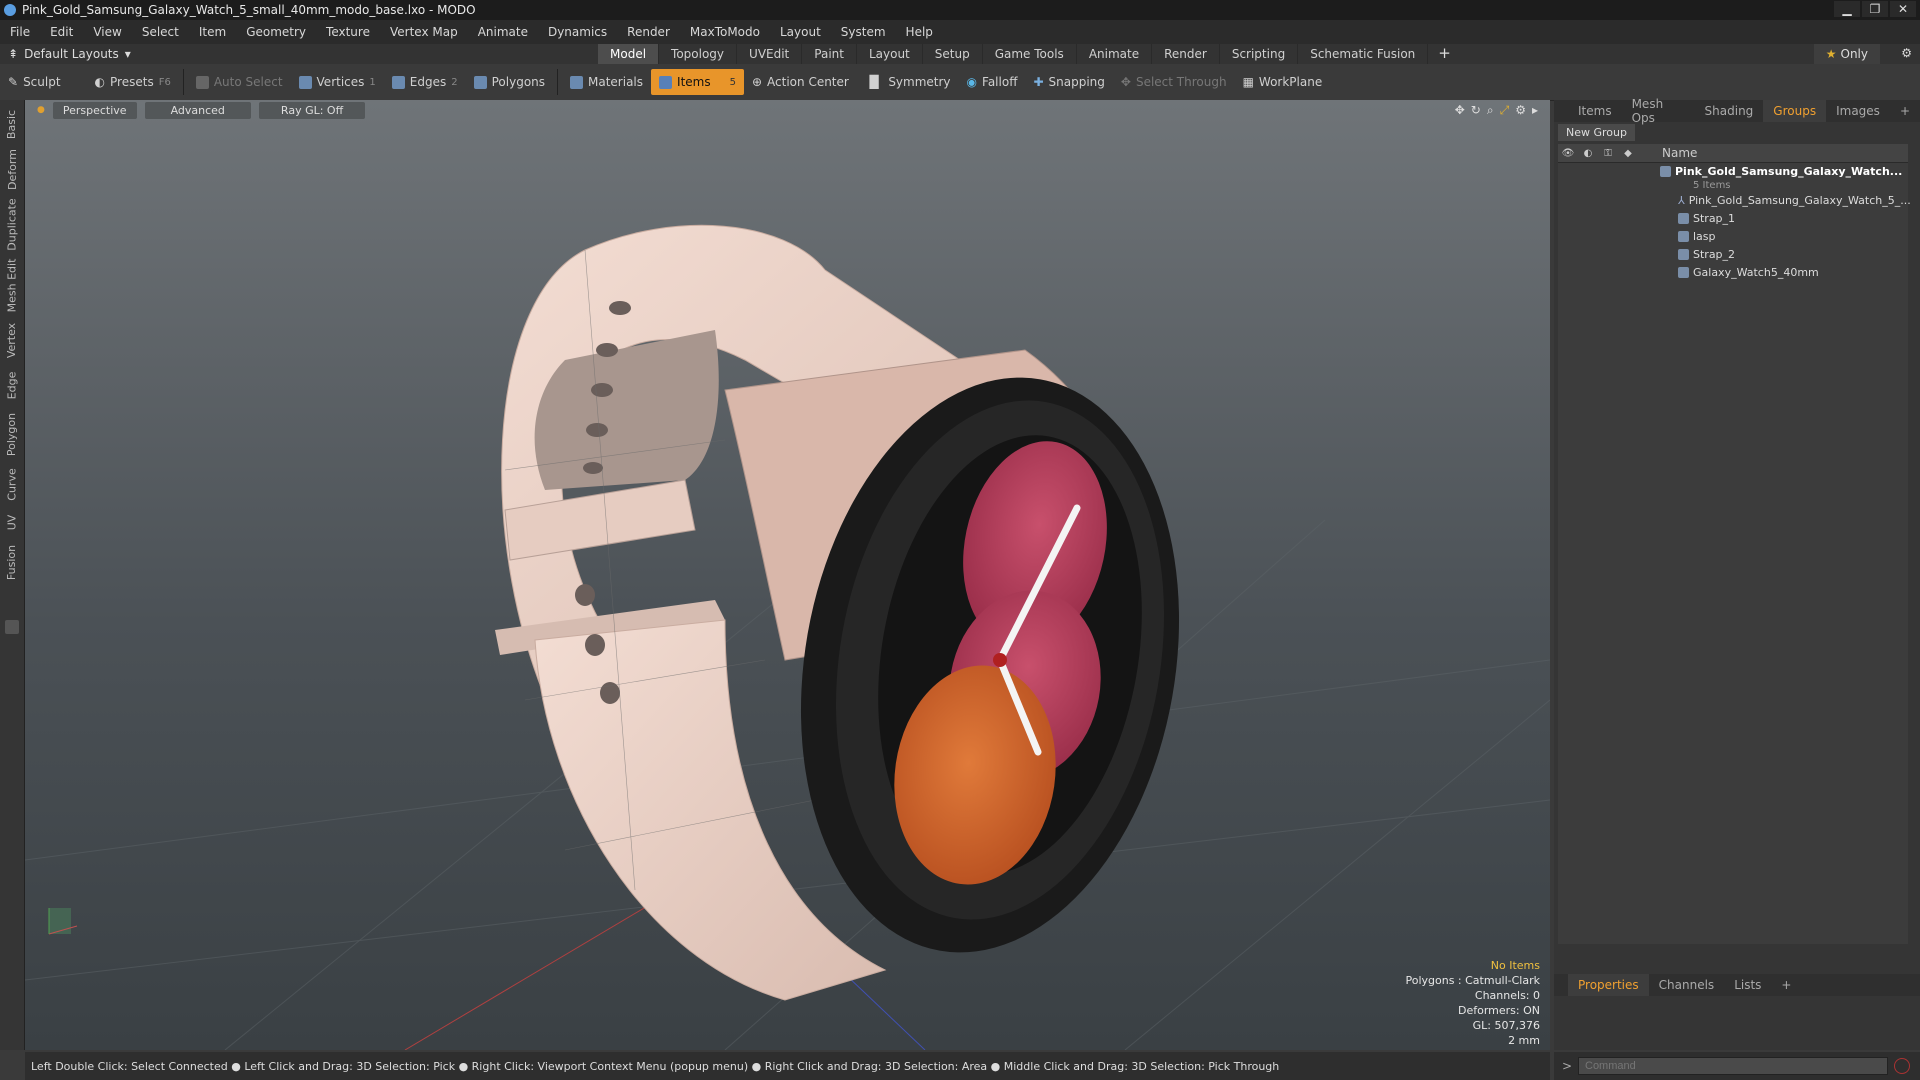 This screenshot has width=1920, height=1080. I want to click on tab-shading: Shading, so click(1729, 111).